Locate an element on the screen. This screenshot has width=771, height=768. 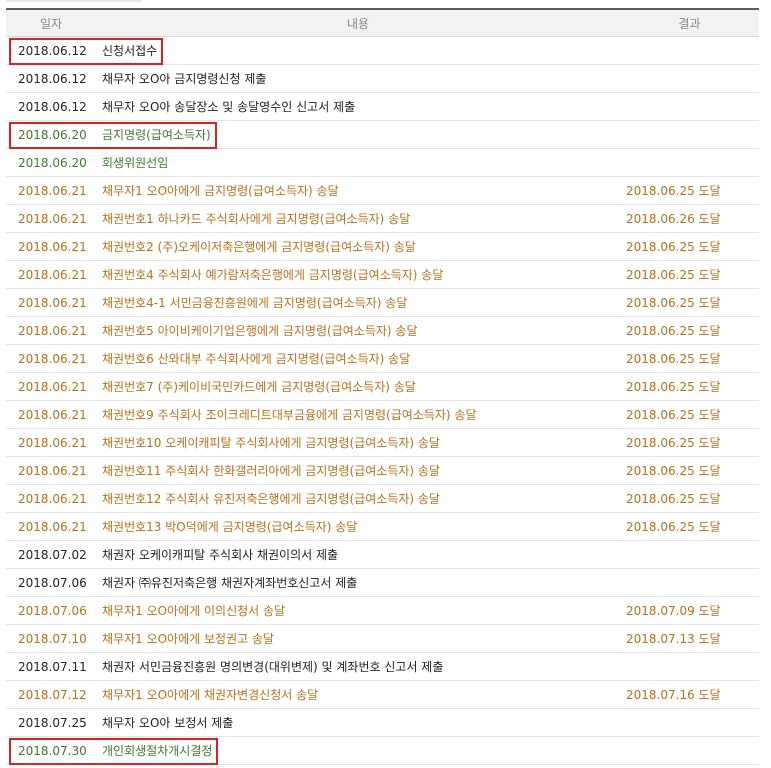
table-row: 2018.07.06 채권자 ㈜유진저축은행 채권자계좌번호신고서 제출 is located at coordinates (382, 582).